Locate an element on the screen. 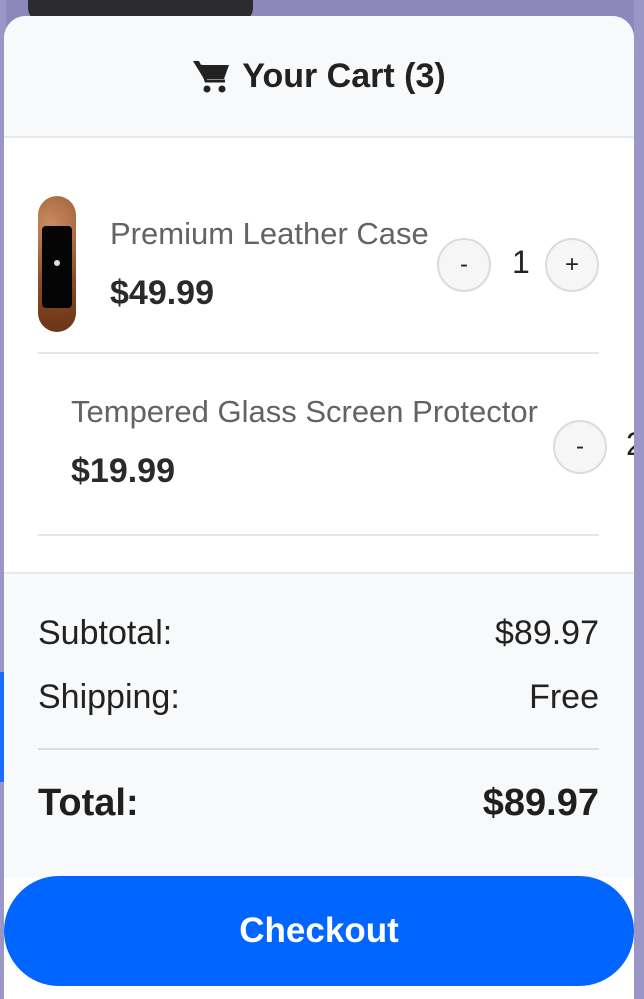 The height and width of the screenshot is (999, 644). total-row: Total: $89.97 is located at coordinates (318, 803).